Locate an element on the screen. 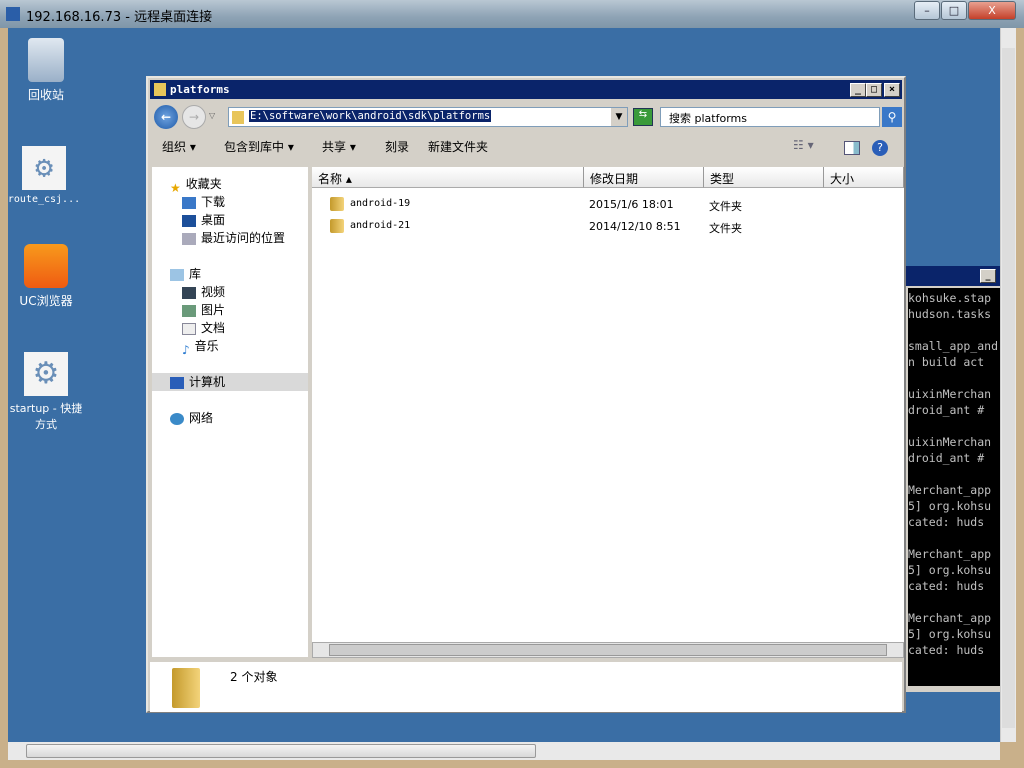 The image size is (1024, 768). video-icon is located at coordinates (189, 292).